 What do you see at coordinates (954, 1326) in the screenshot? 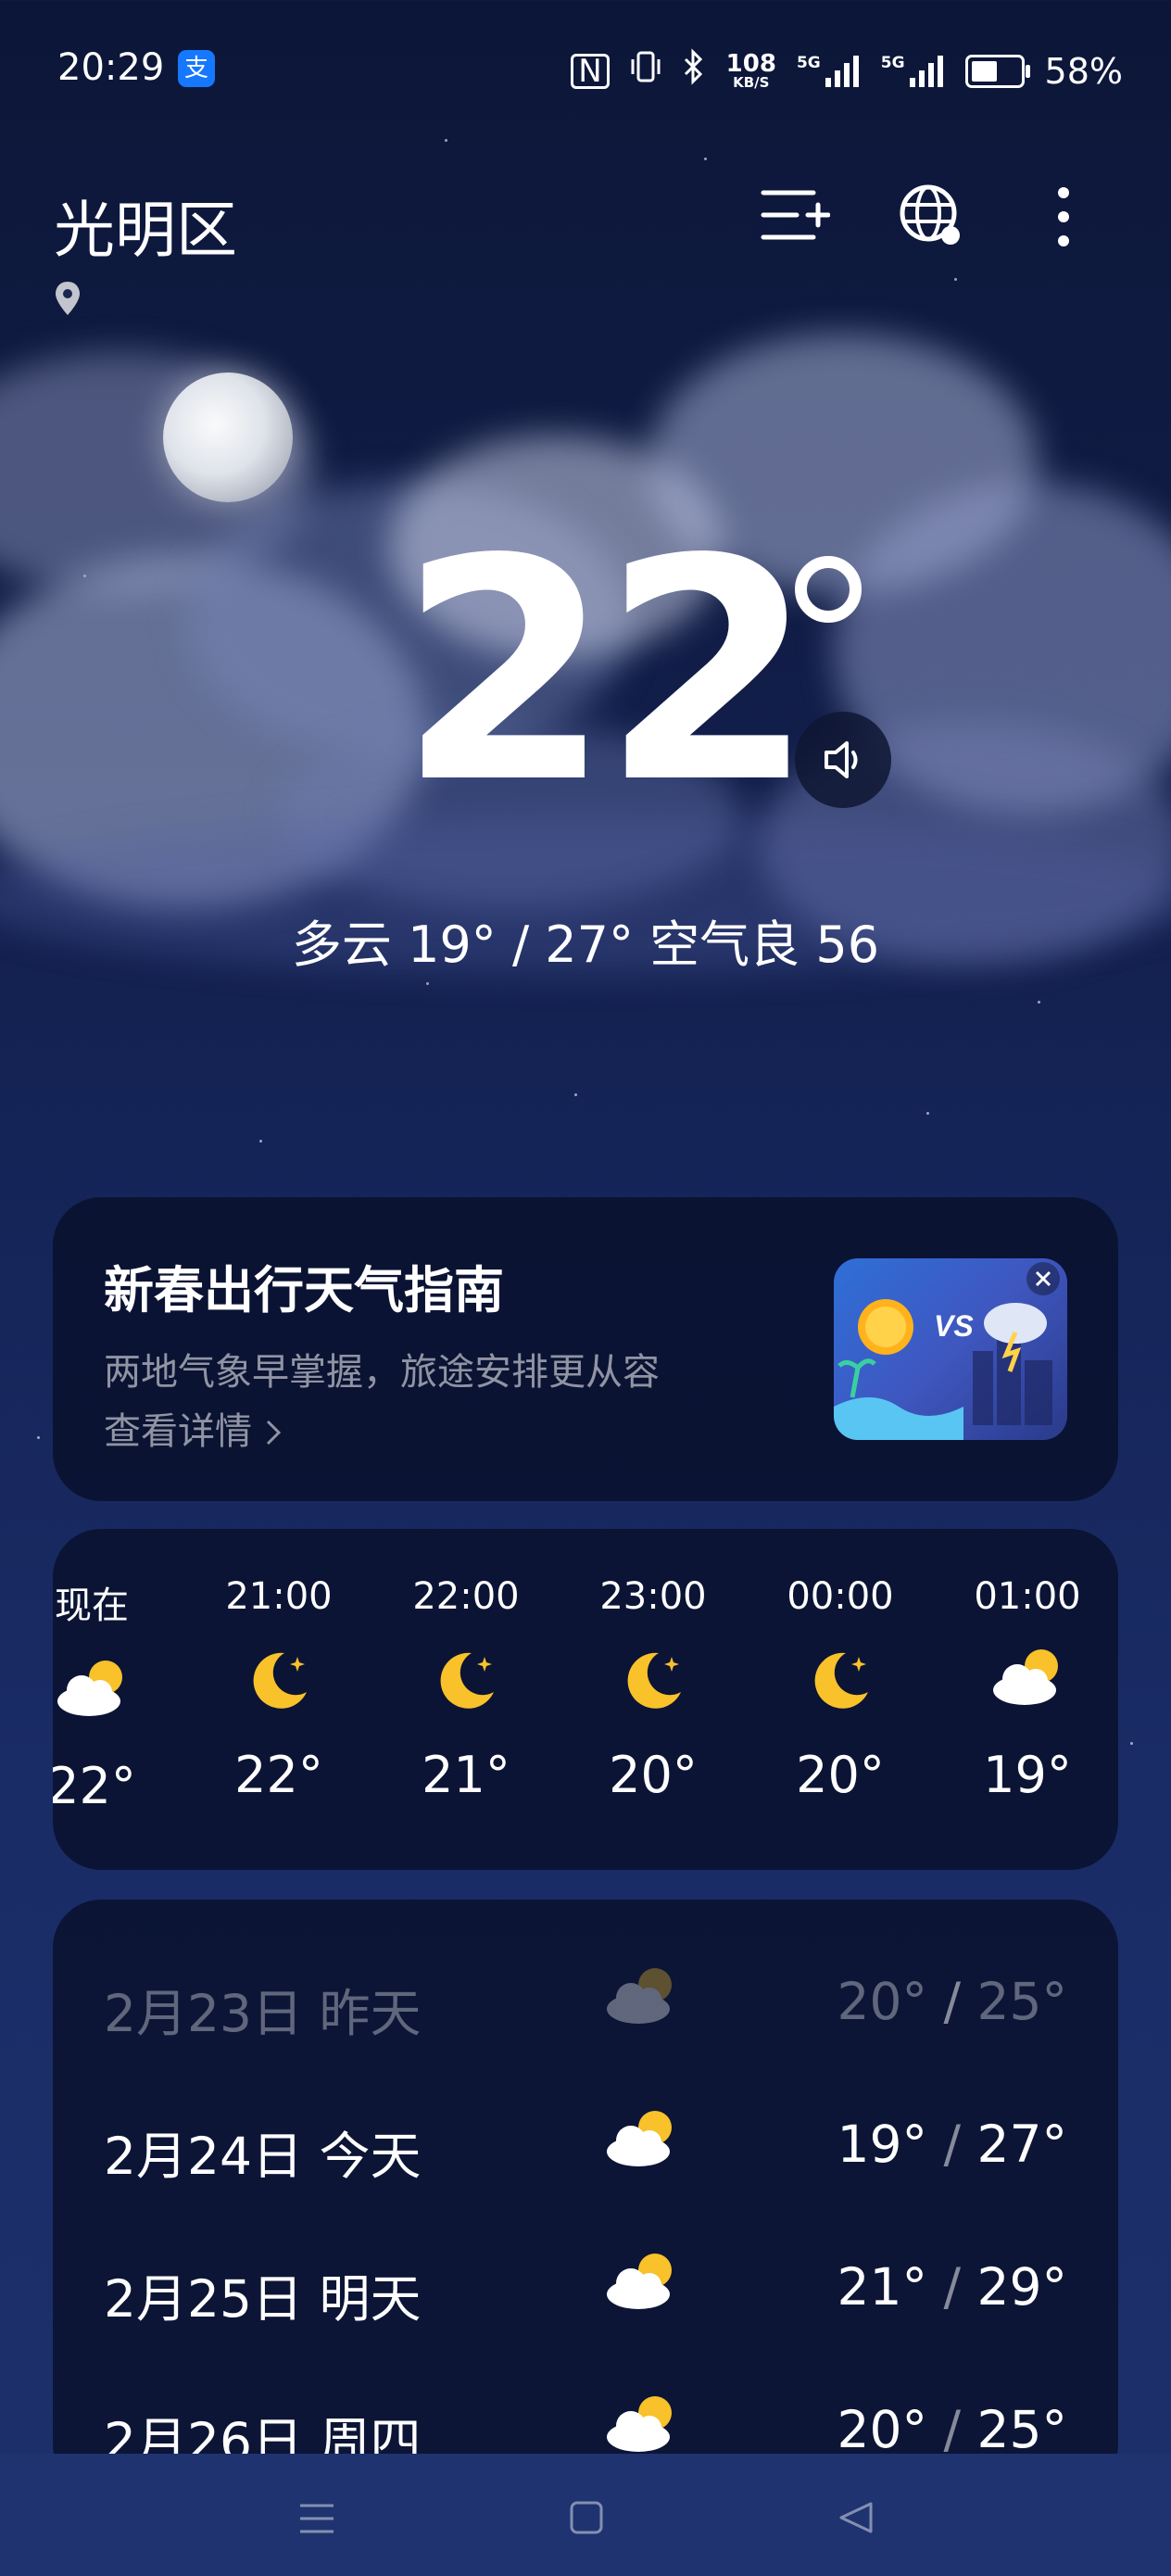
I see `svg-text: VS` at bounding box center [954, 1326].